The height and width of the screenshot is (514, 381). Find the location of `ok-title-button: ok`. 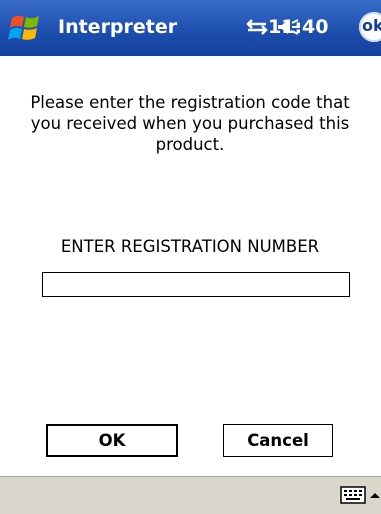

ok-title-button: ok is located at coordinates (370, 27).